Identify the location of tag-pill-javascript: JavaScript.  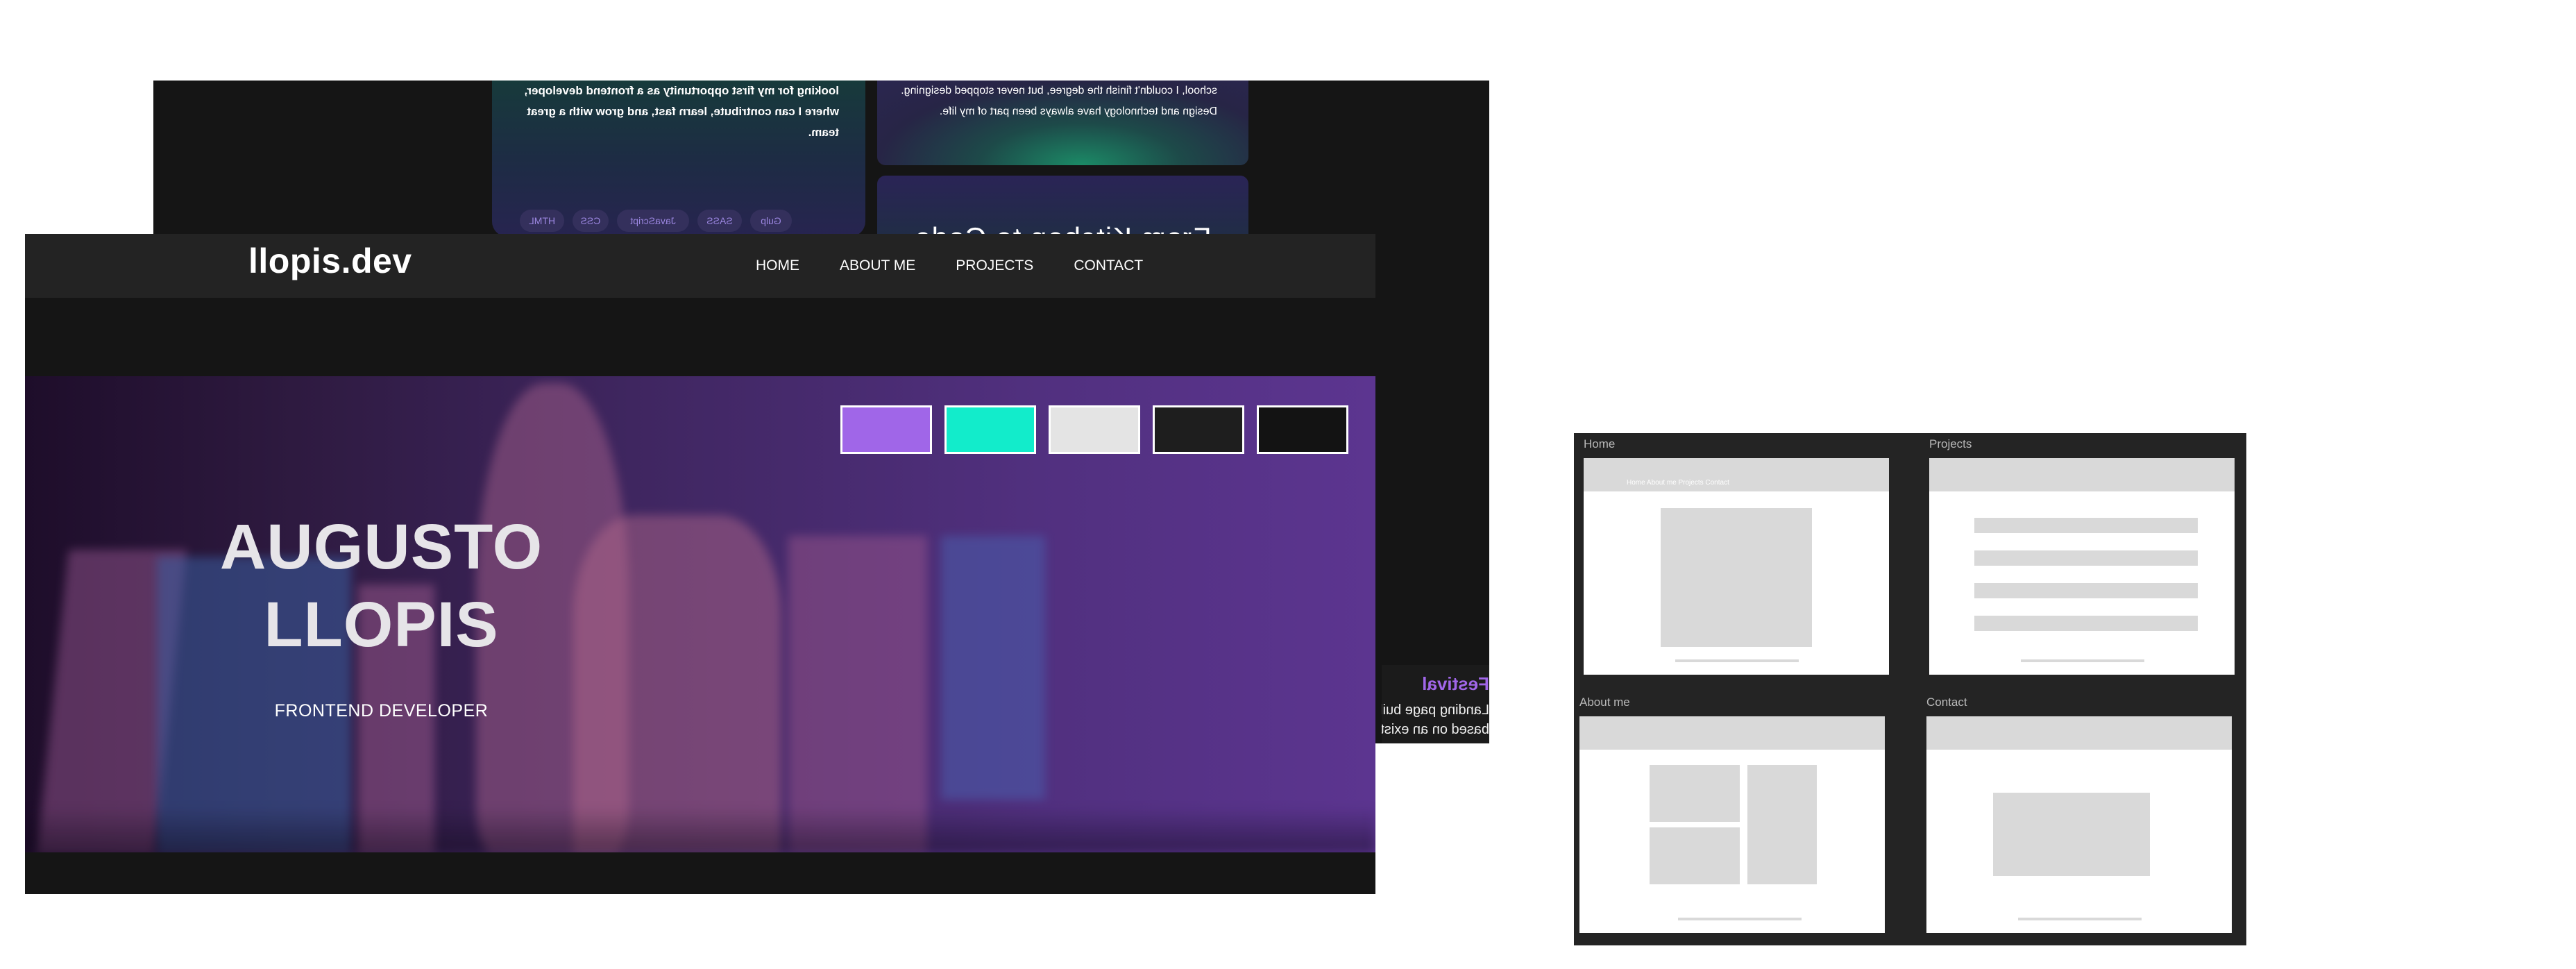
(653, 221).